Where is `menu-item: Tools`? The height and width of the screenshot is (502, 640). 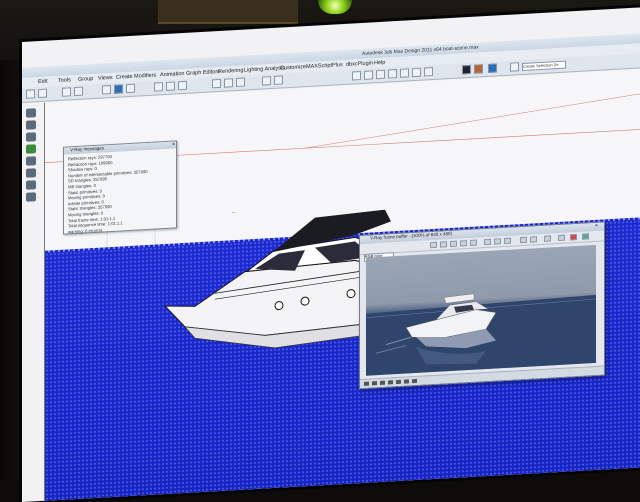 menu-item: Tools is located at coordinates (64, 80).